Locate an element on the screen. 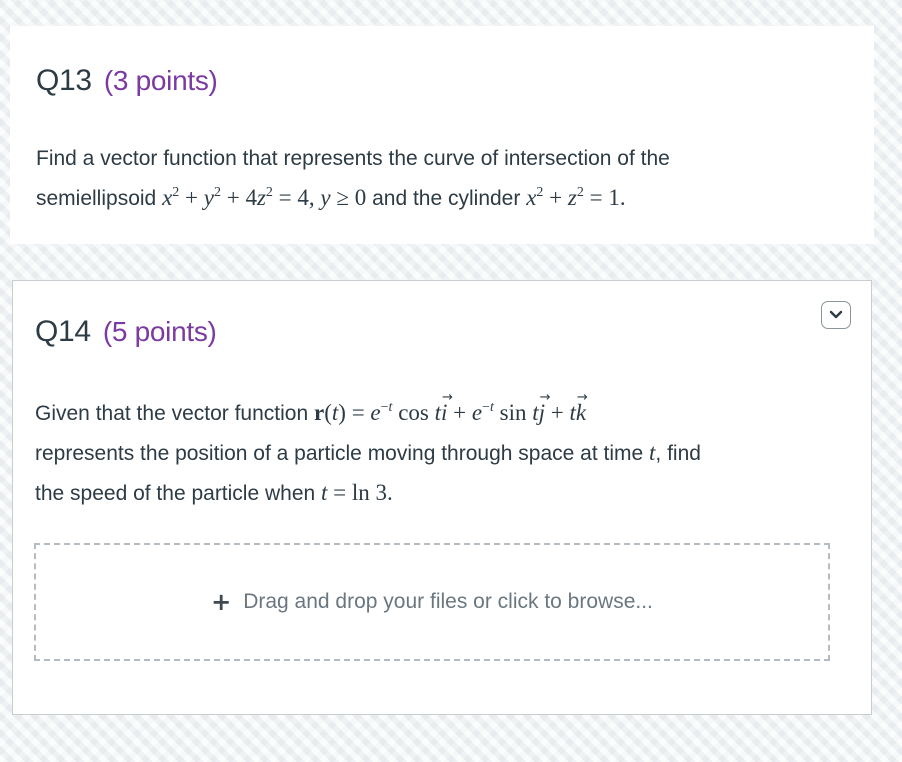 This screenshot has width=902, height=762. chevron-down-icon is located at coordinates (836, 314).